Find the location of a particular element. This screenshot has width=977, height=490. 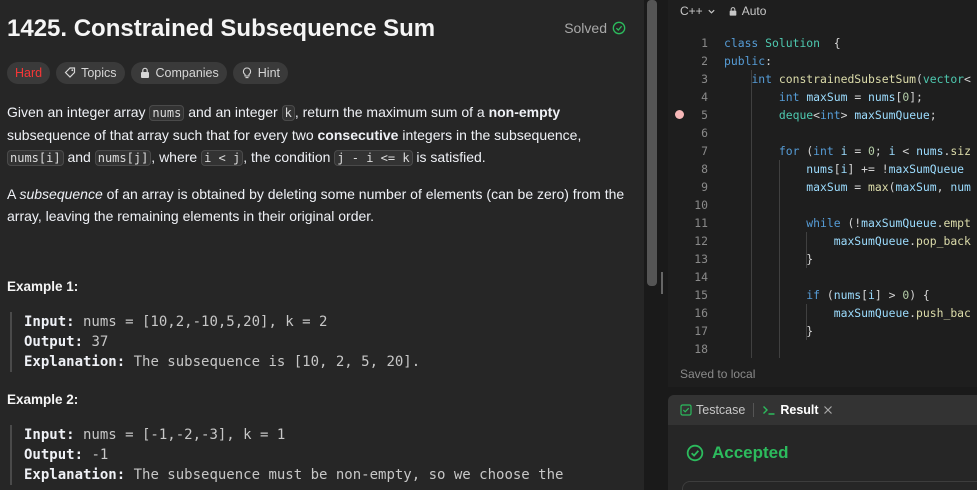

code-line: 12 maxSumQueue.pop_back is located at coordinates (822, 241).